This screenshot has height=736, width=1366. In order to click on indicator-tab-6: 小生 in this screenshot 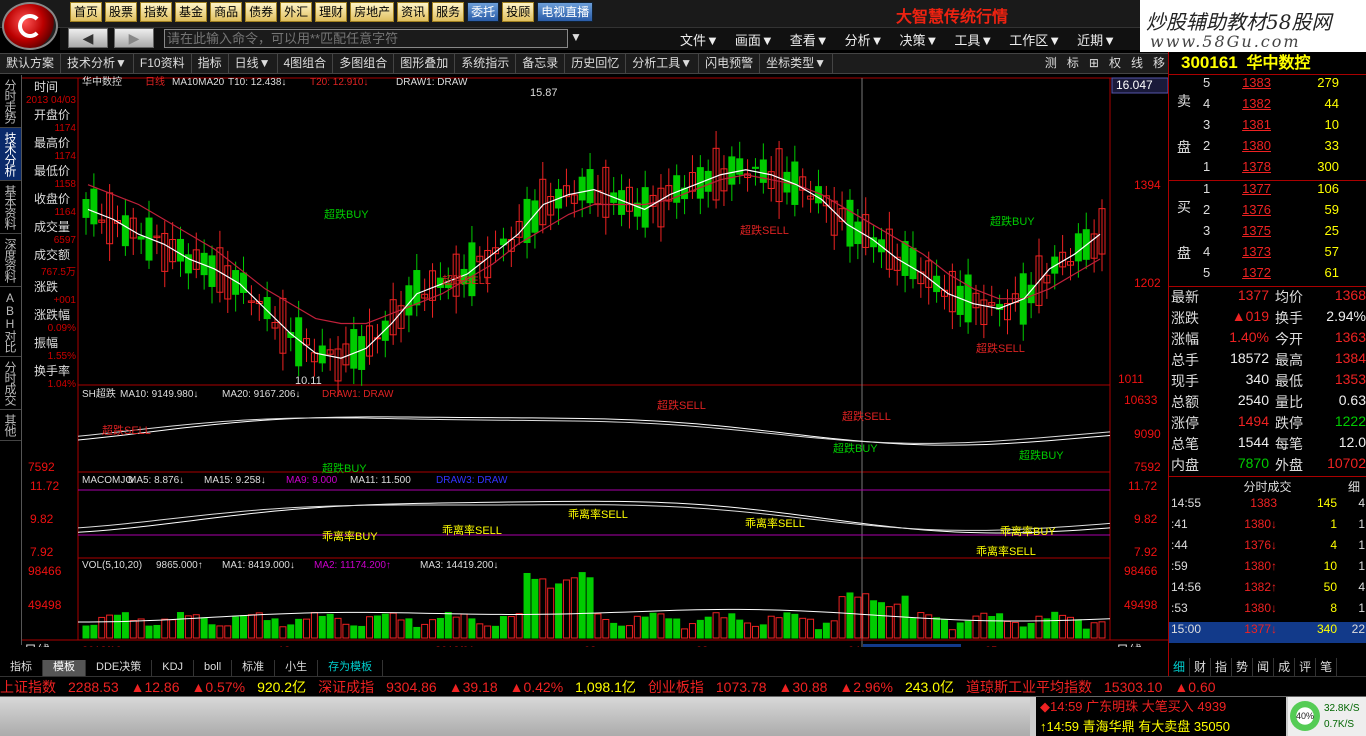, I will do `click(297, 668)`.